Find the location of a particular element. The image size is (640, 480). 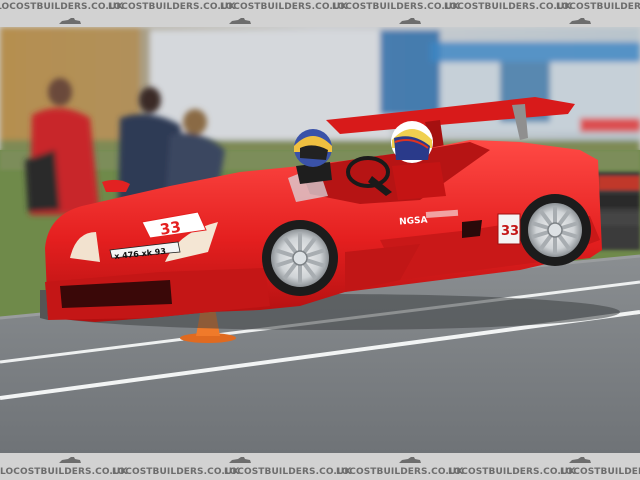

front-wheel is located at coordinates (300, 258).